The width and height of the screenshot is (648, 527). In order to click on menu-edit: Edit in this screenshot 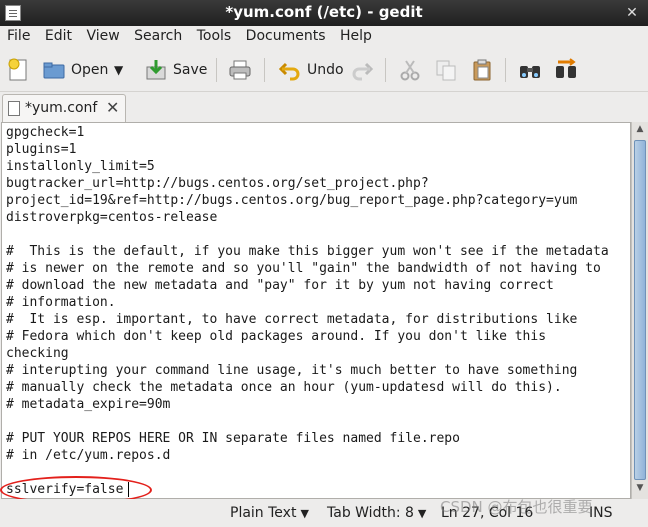, I will do `click(58, 35)`.